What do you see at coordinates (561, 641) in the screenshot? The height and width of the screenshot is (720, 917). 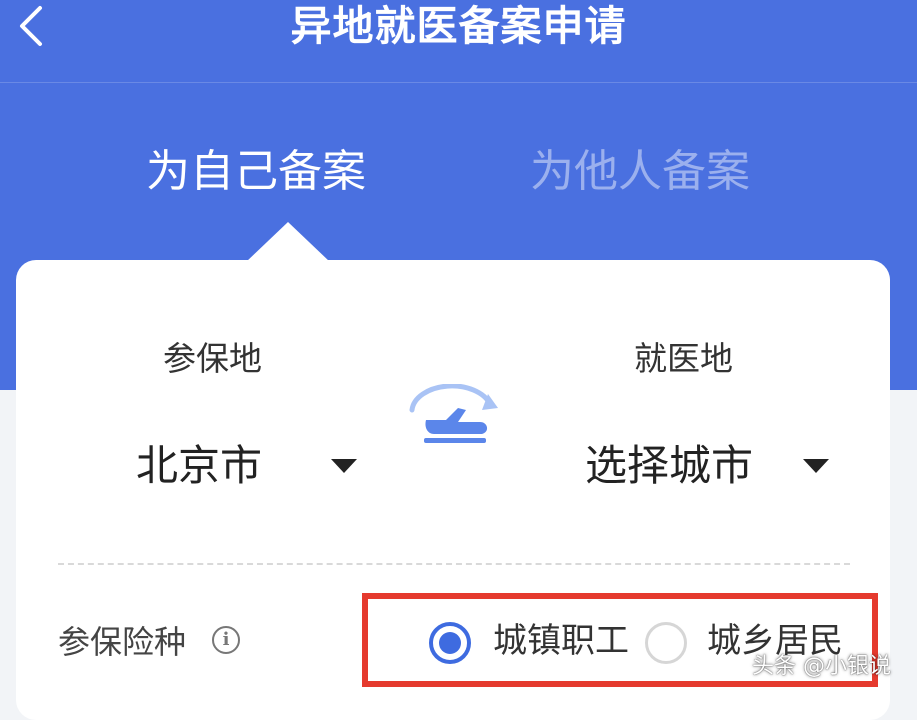 I see `radio-label-urban-employee: 城镇职工` at bounding box center [561, 641].